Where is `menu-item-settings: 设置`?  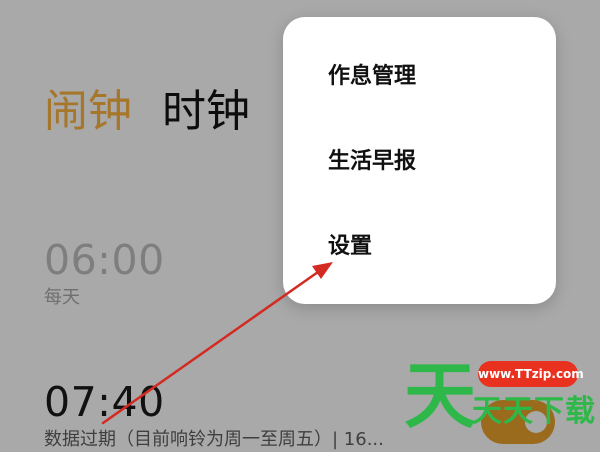 menu-item-settings: 设置 is located at coordinates (350, 247).